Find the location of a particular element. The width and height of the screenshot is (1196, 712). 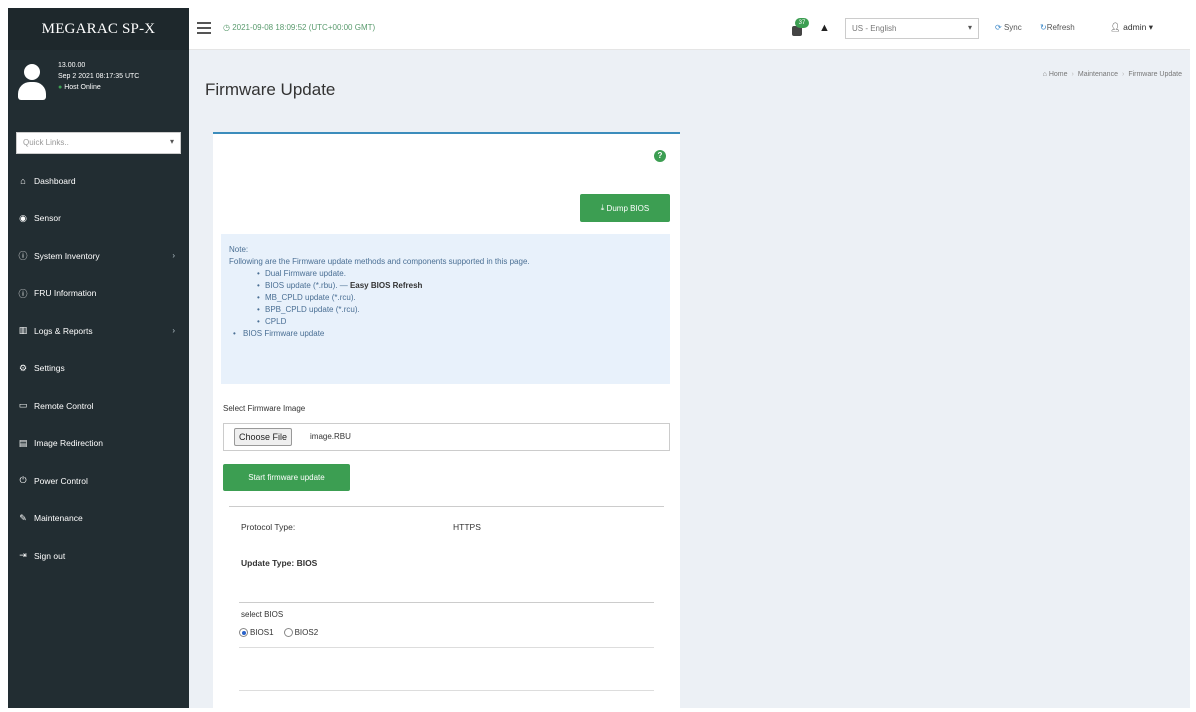

sidebar-item-fru-information: ⓘ FRU Information is located at coordinates (98, 294).